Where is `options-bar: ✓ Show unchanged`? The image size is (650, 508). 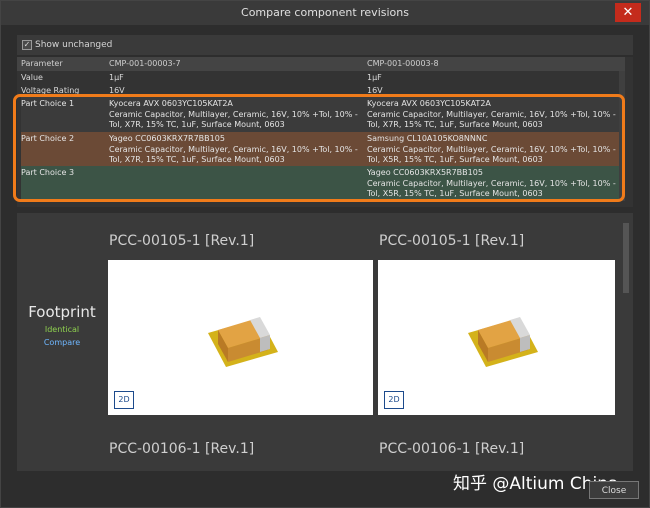 options-bar: ✓ Show unchanged is located at coordinates (325, 45).